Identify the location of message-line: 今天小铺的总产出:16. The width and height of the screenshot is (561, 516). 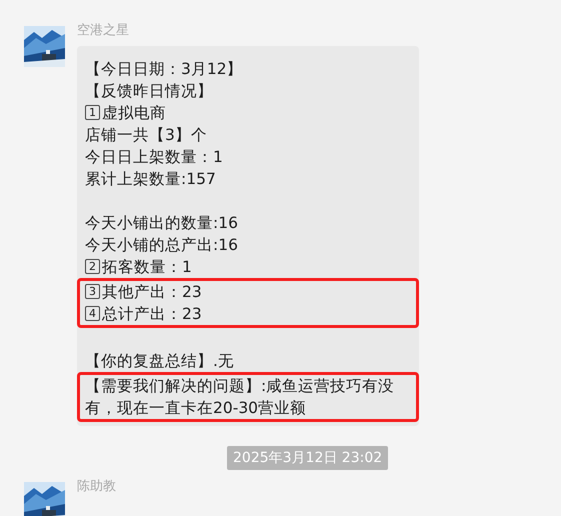
(161, 245).